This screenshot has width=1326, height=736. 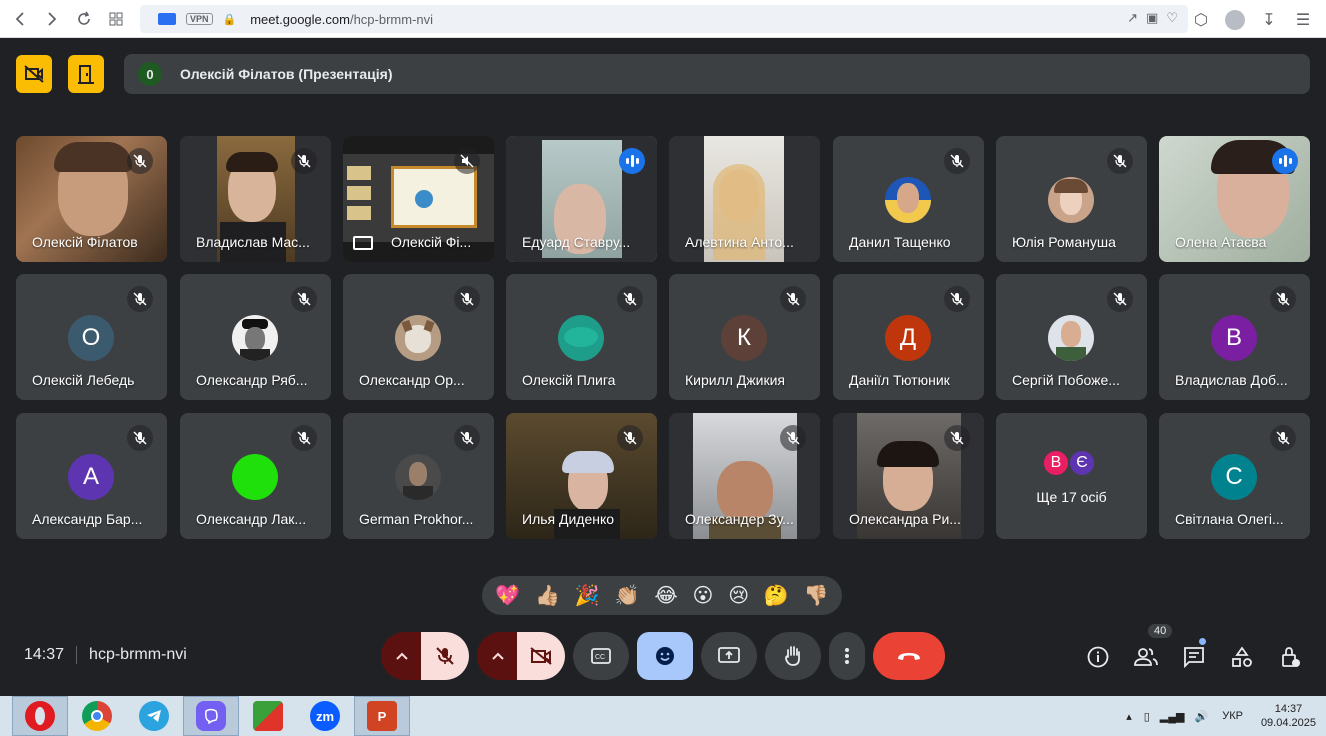 What do you see at coordinates (908, 337) in the screenshot?
I see `participant-tile: Д Даніїл Тютюник` at bounding box center [908, 337].